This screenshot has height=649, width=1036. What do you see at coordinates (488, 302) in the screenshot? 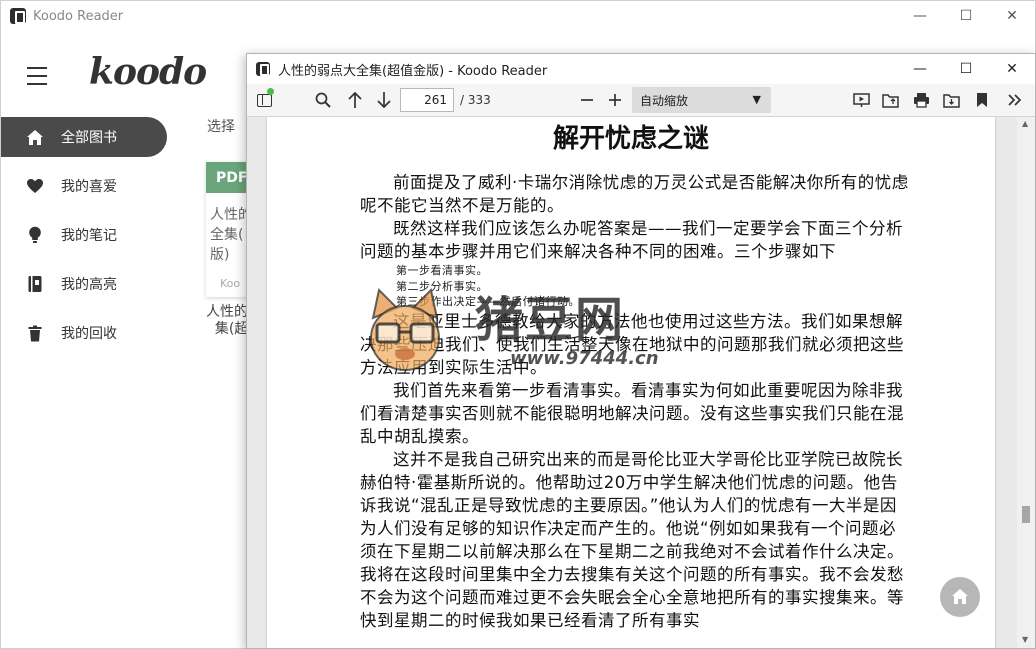
I see `step-item: 第三步作出决定——然后付诸行动。` at bounding box center [488, 302].